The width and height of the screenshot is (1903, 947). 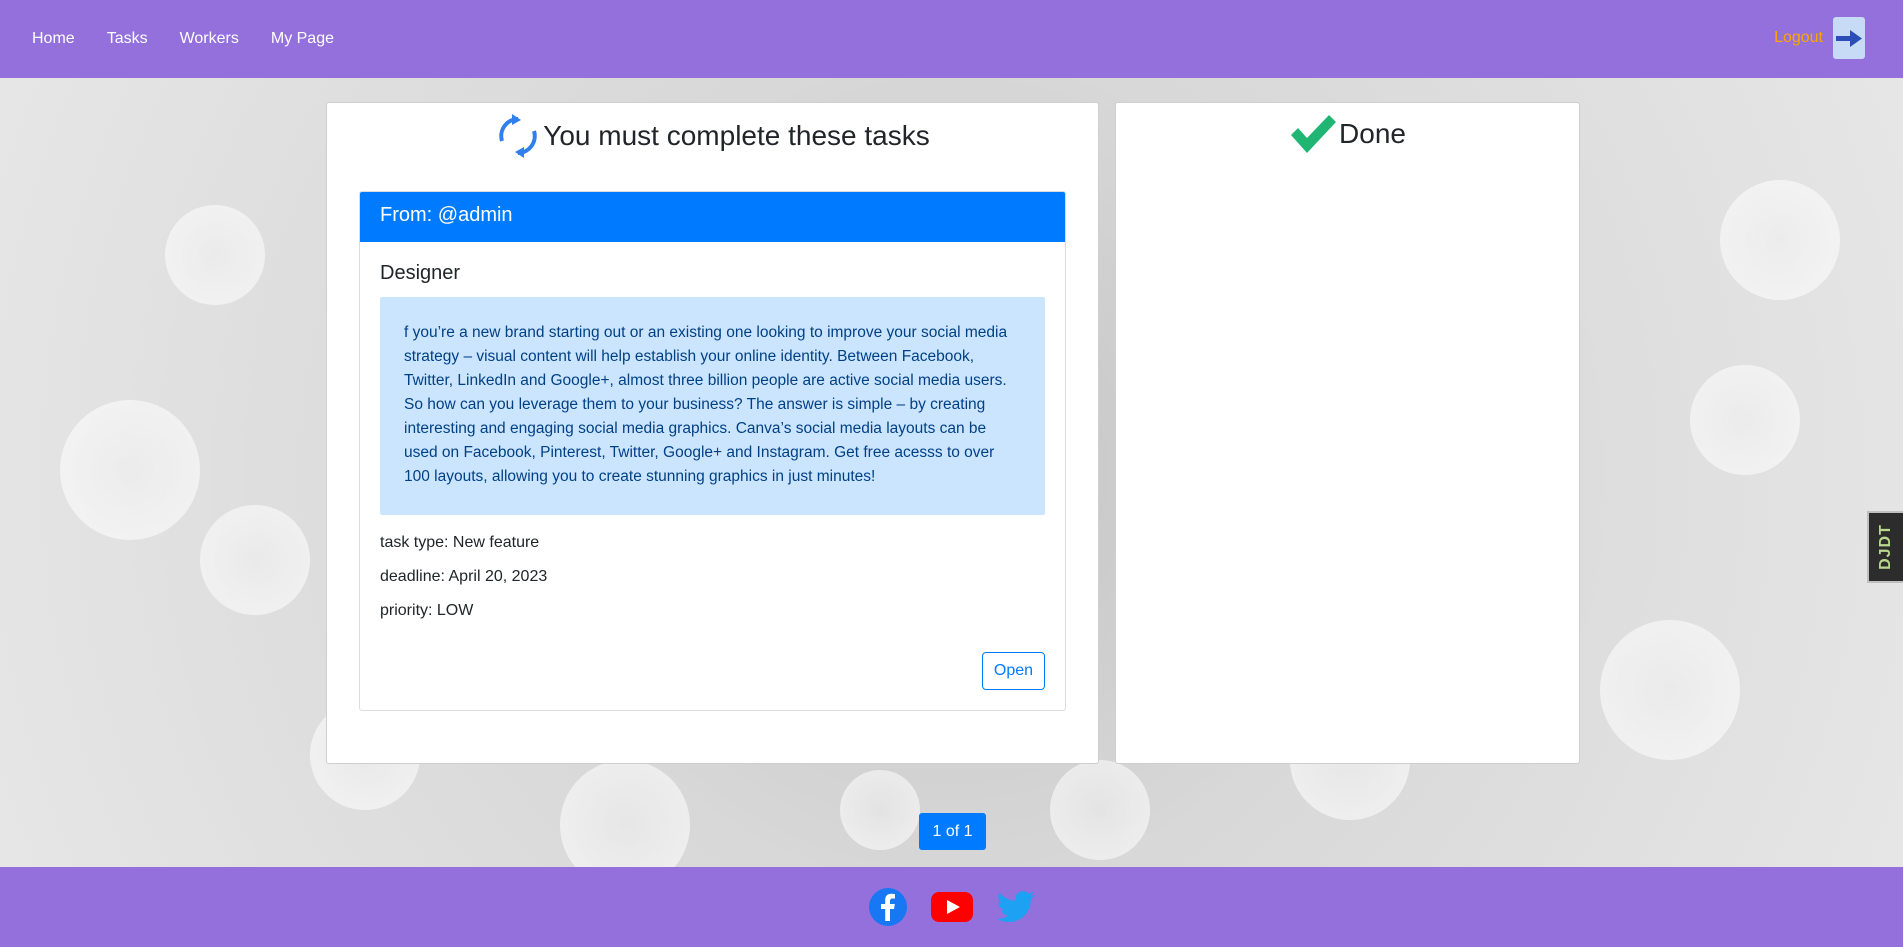 What do you see at coordinates (712, 217) in the screenshot?
I see `task-card-header: From: @admin` at bounding box center [712, 217].